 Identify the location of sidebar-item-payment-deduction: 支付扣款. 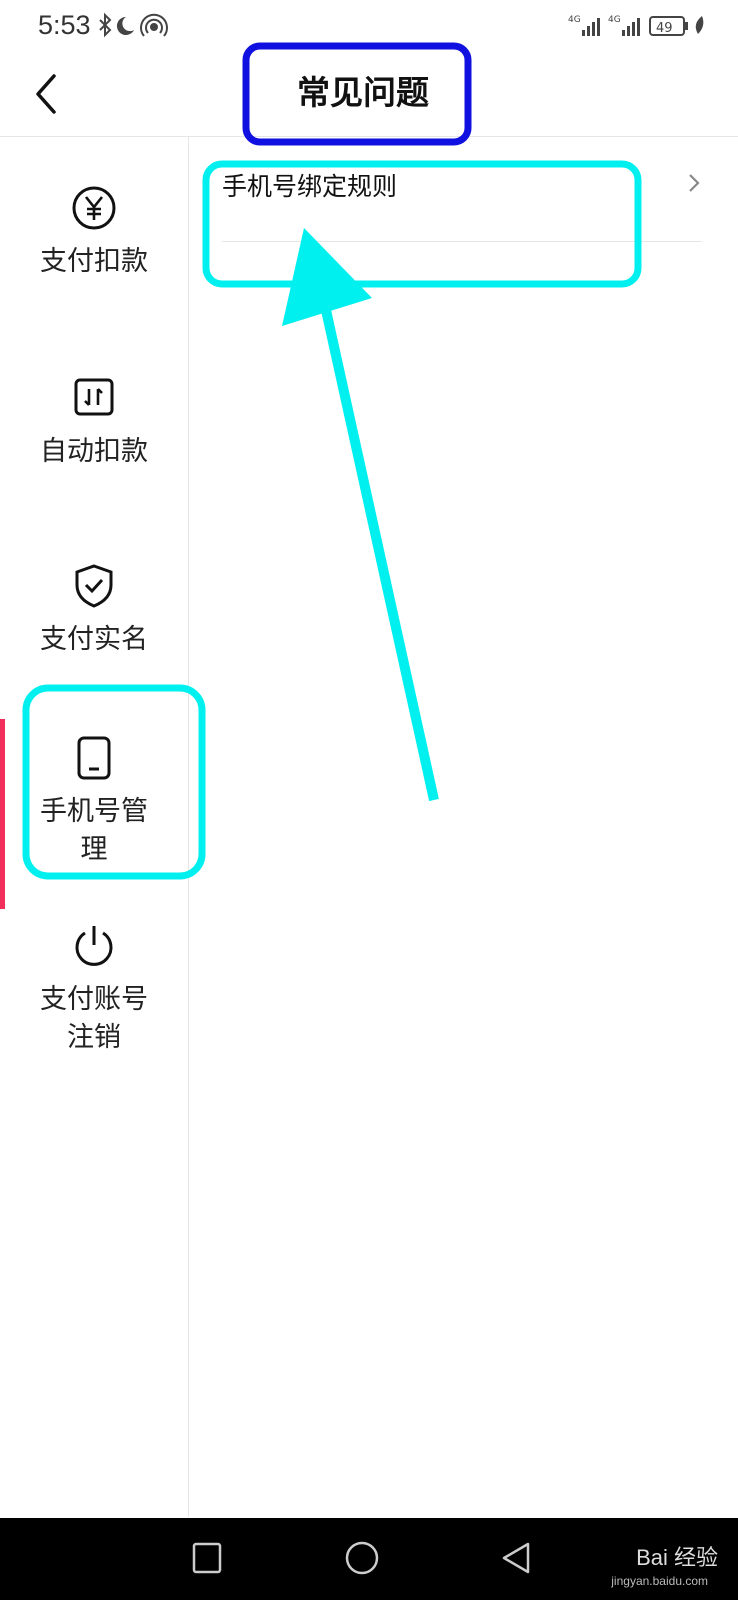
(94, 233).